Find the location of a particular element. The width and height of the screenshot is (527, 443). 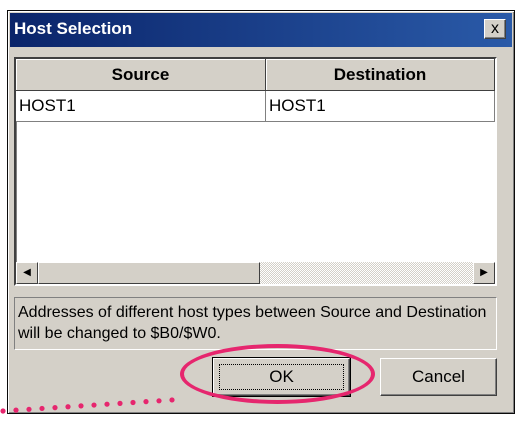

right-arrow-icon: ▶ is located at coordinates (484, 272).